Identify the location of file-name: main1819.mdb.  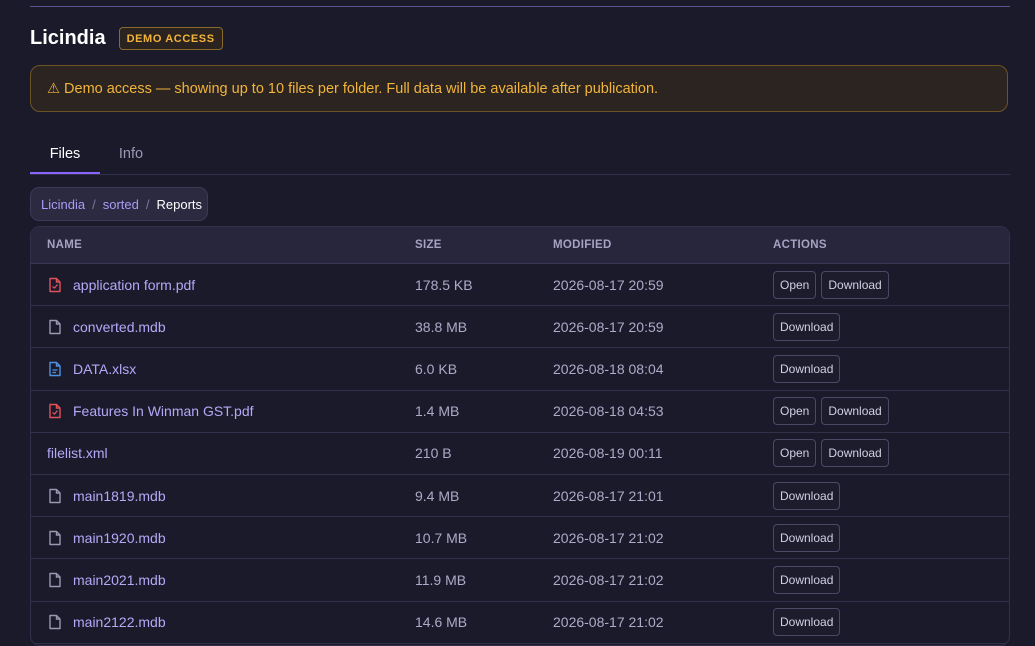
(119, 496).